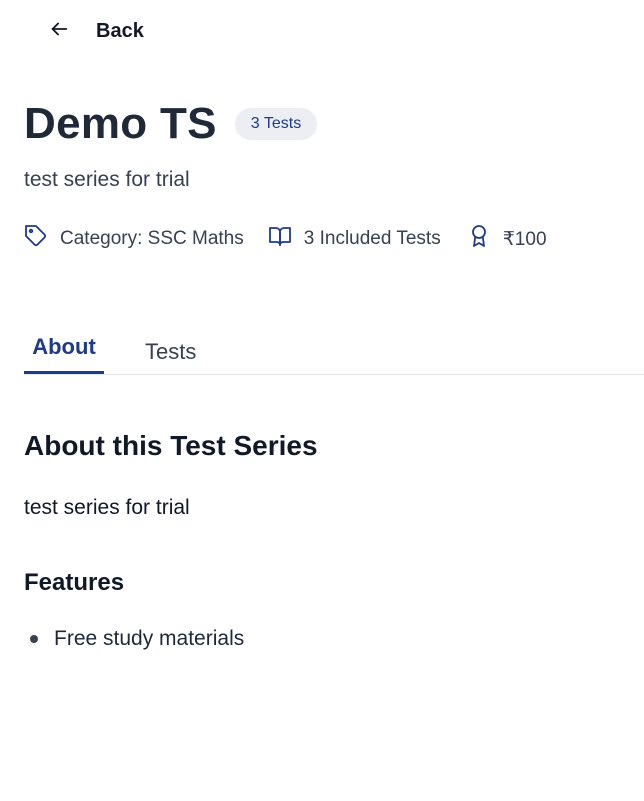  Describe the element at coordinates (484, 239) in the screenshot. I see `award-icon` at that location.